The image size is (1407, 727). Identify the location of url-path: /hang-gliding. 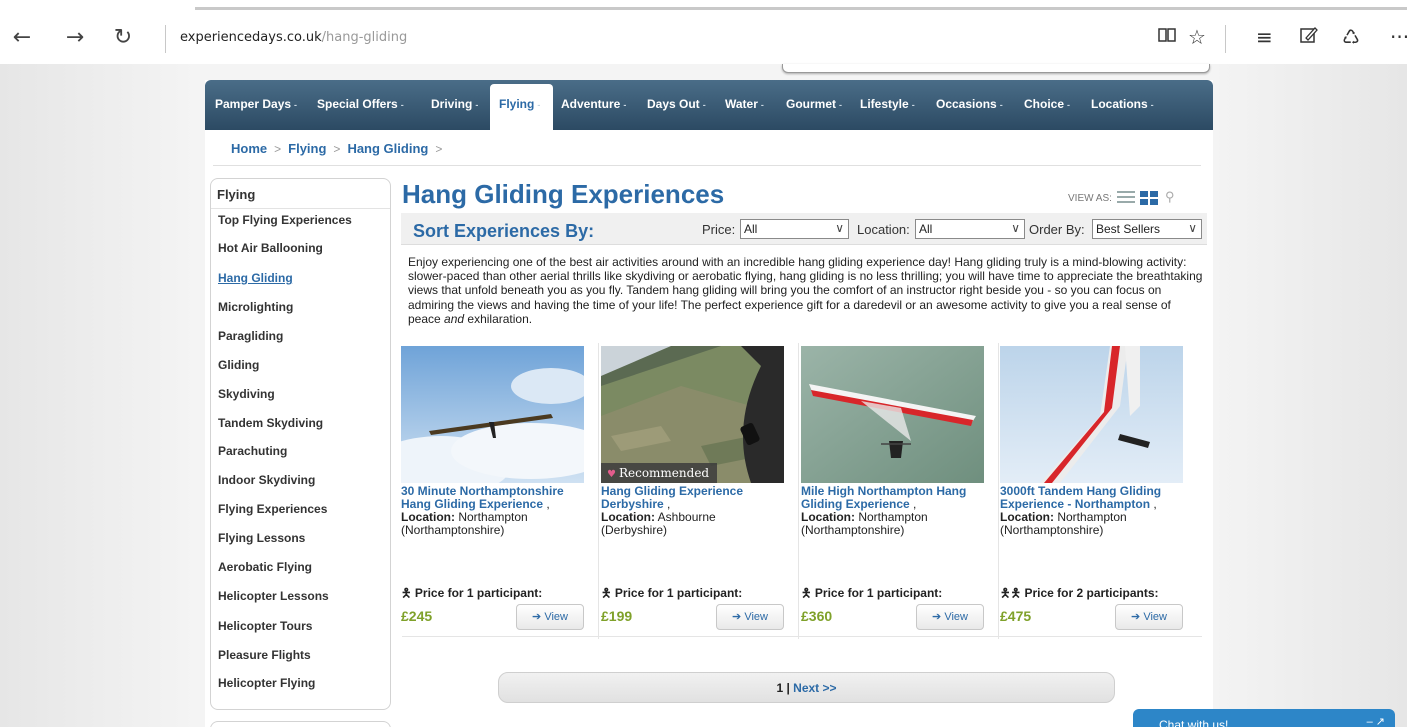
(364, 37).